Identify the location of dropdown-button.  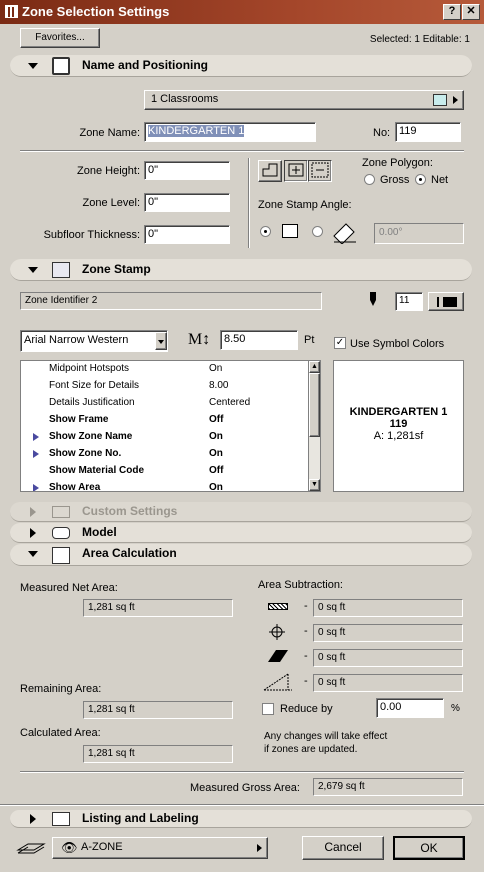
(161, 341).